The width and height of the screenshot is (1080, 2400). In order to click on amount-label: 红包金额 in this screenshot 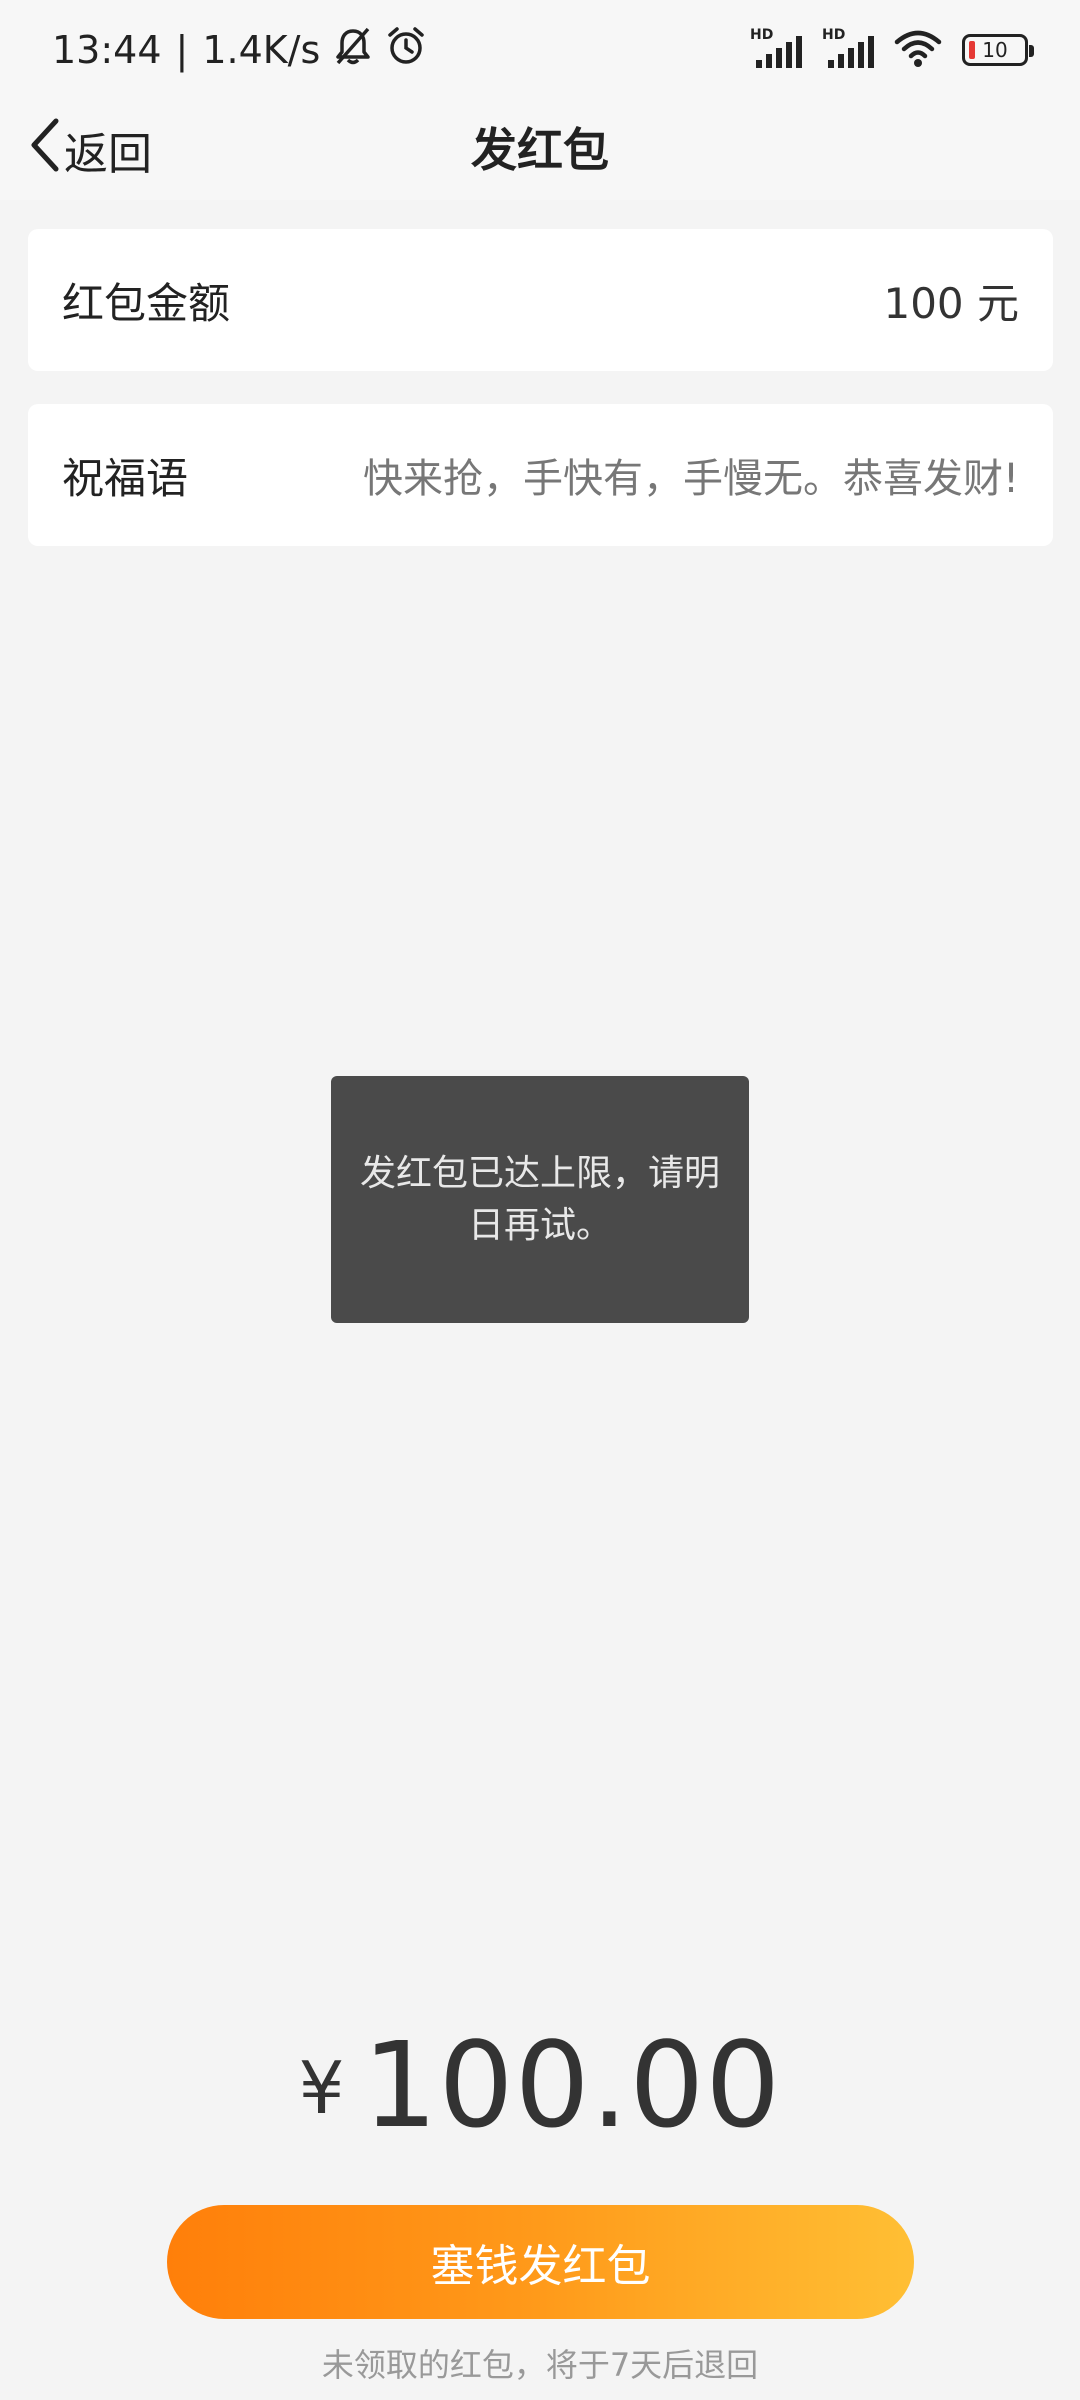, I will do `click(146, 303)`.